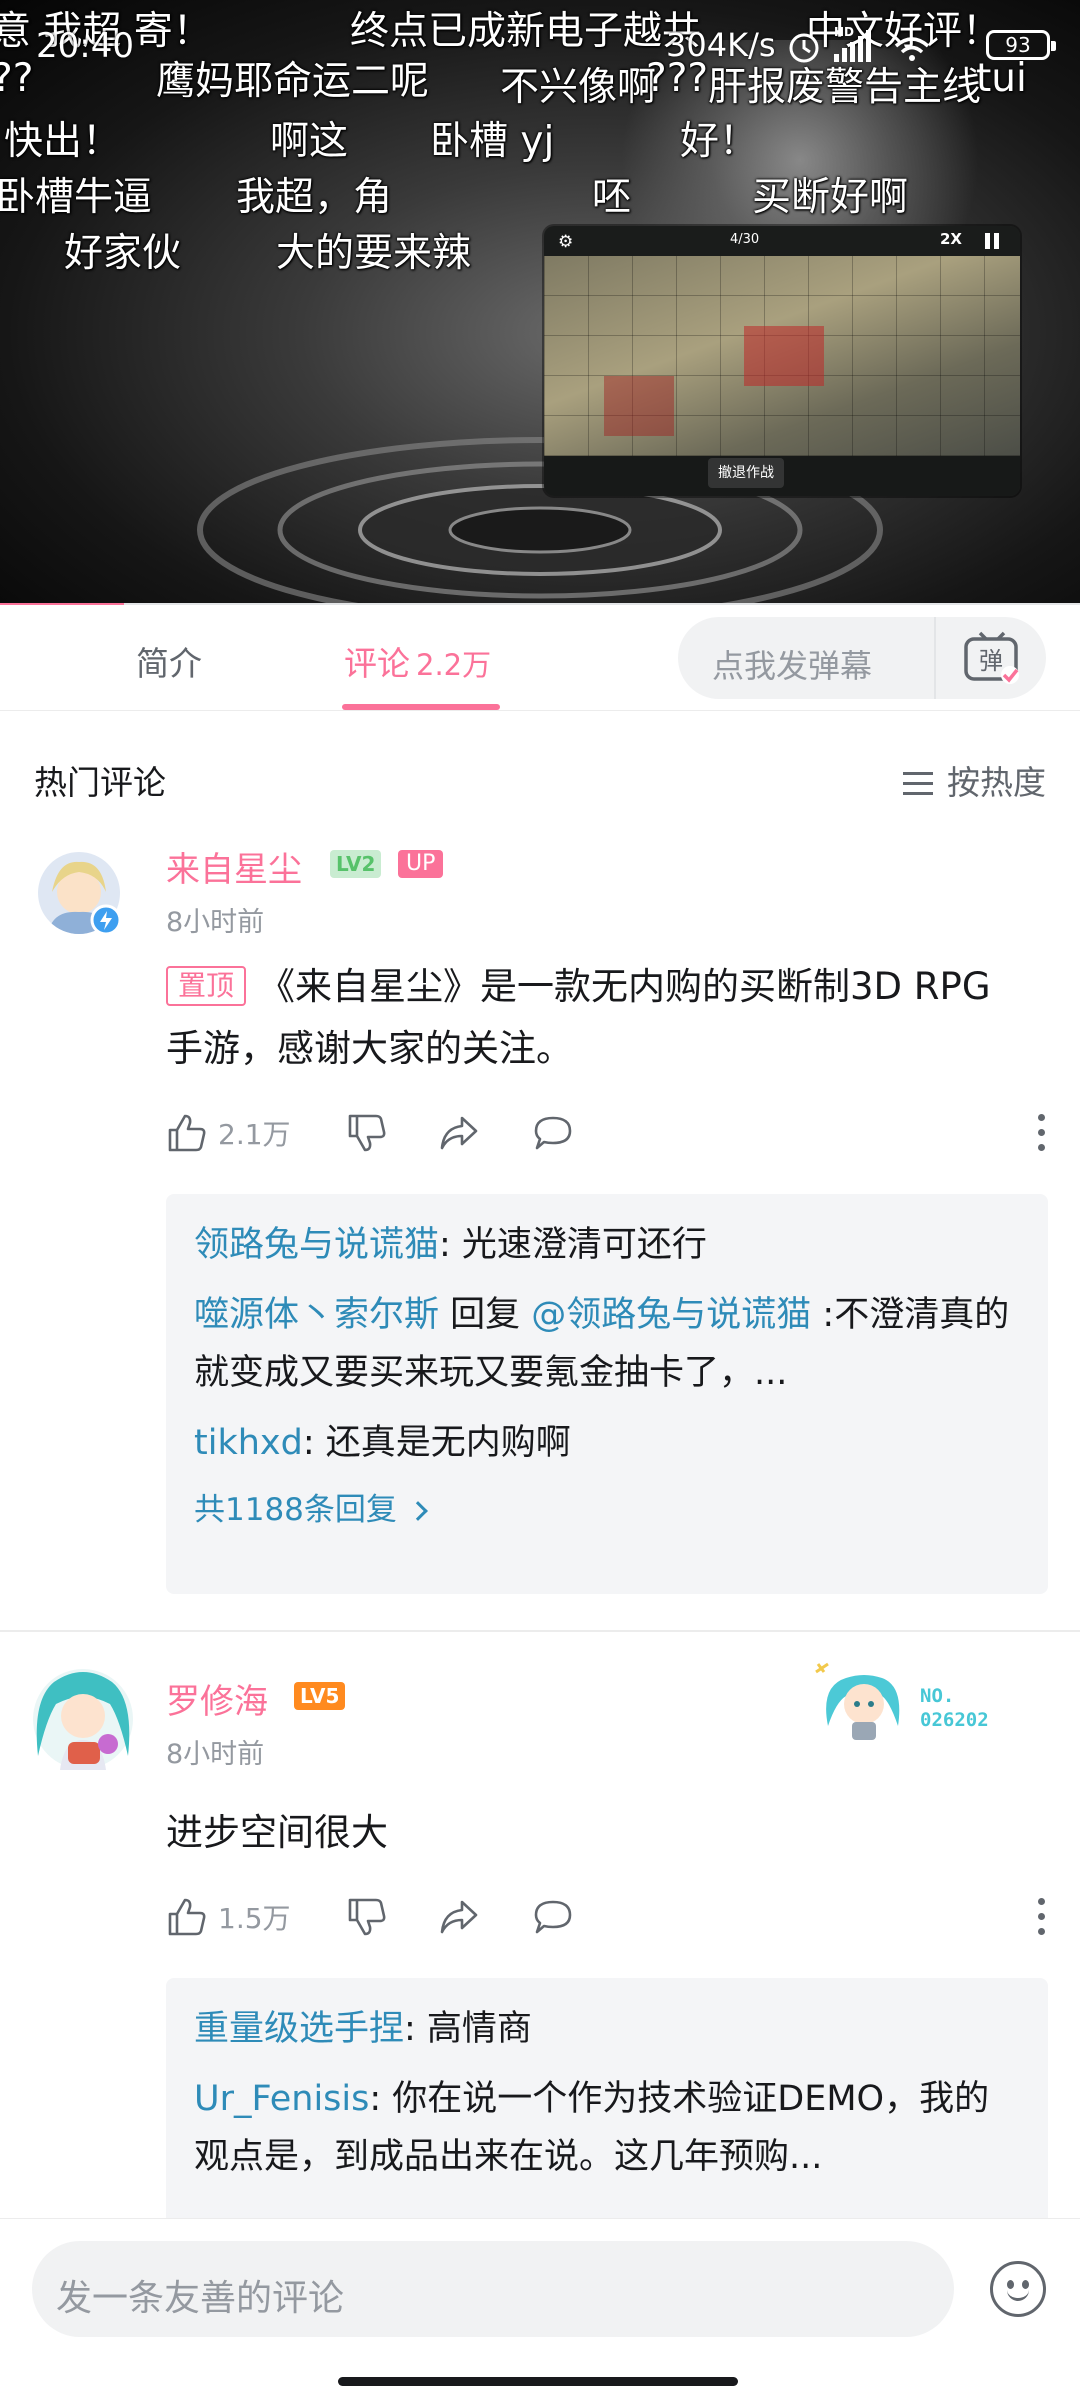 The width and height of the screenshot is (1080, 2400). Describe the element at coordinates (356, 864) in the screenshot. I see `level-badge: LV2` at that location.